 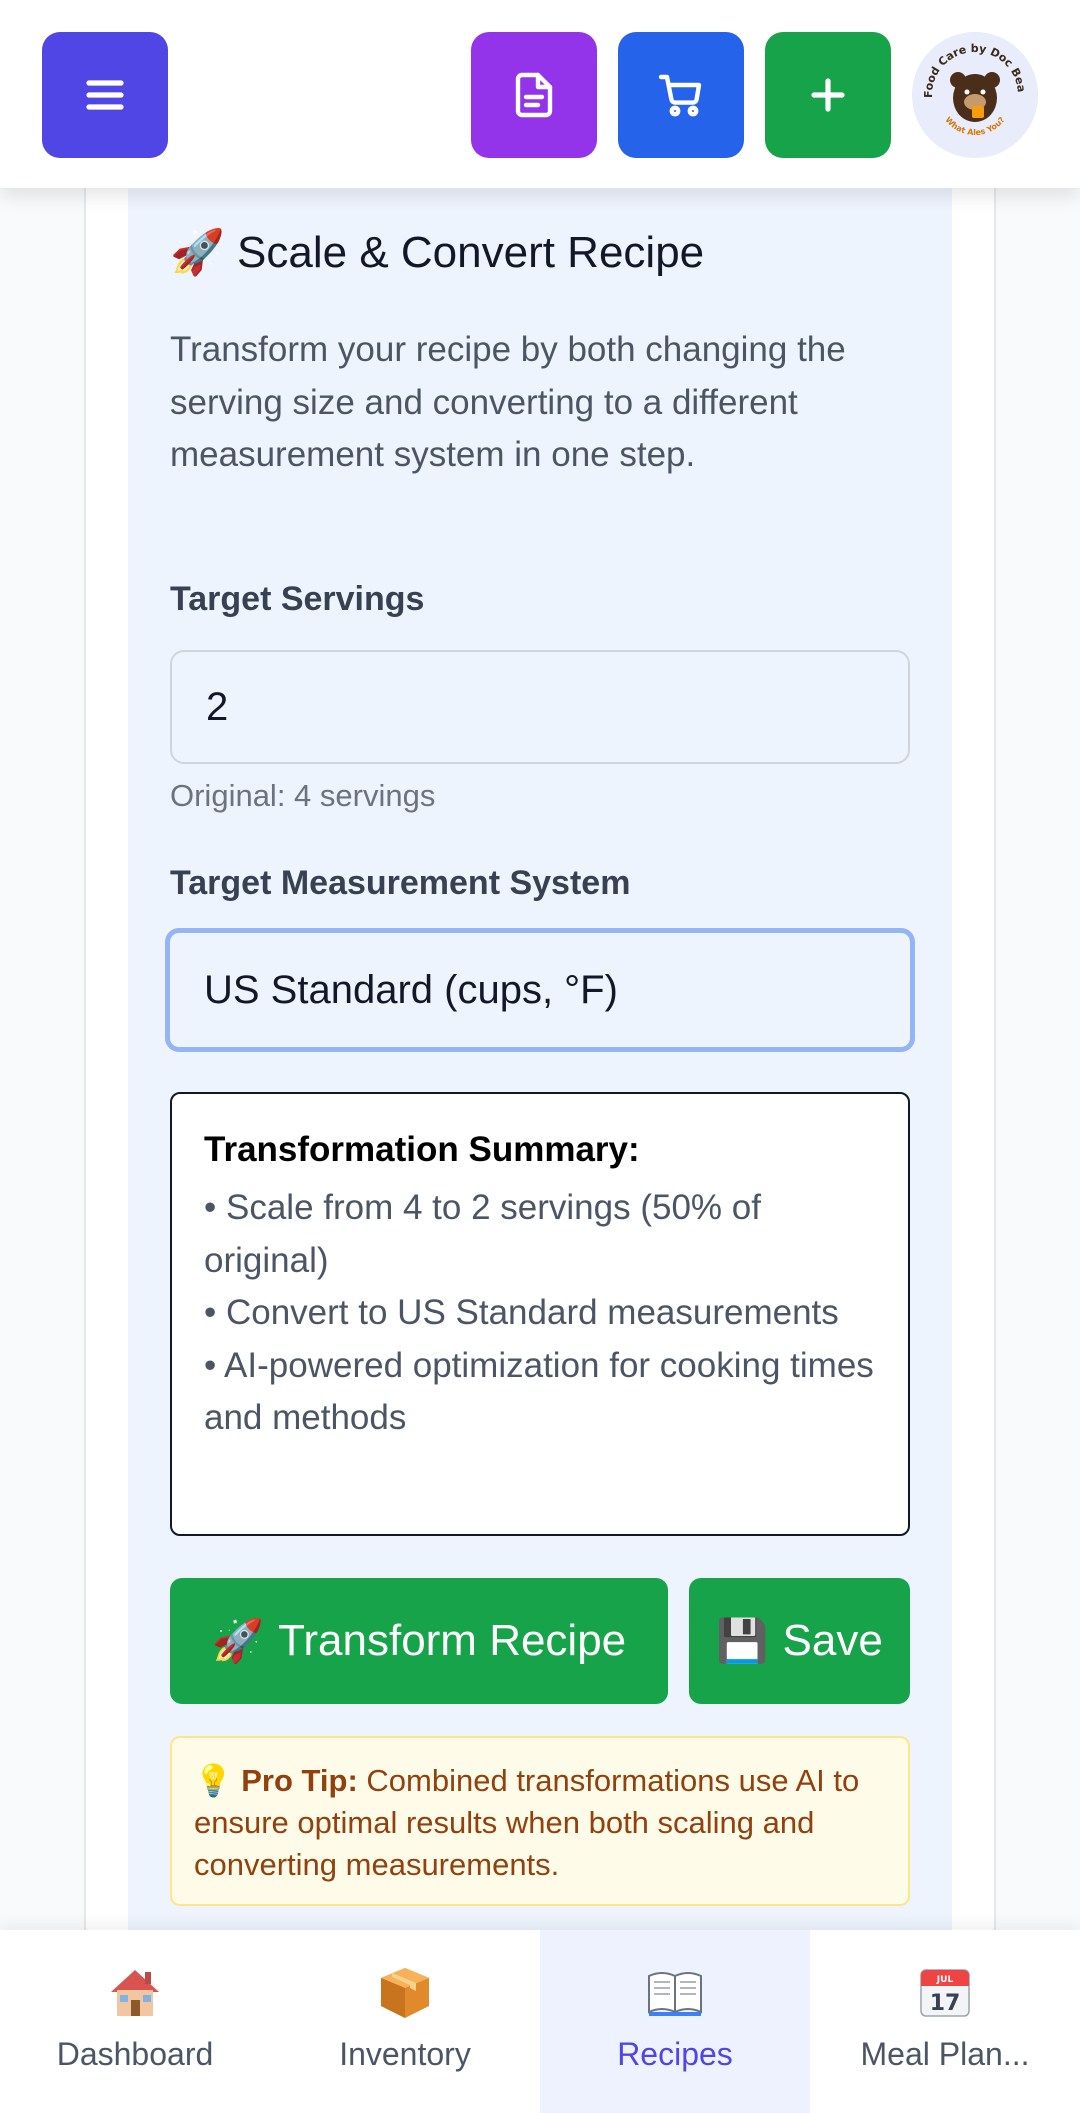 What do you see at coordinates (303, 795) in the screenshot?
I see `original-servings-hint: Original: 4 servings` at bounding box center [303, 795].